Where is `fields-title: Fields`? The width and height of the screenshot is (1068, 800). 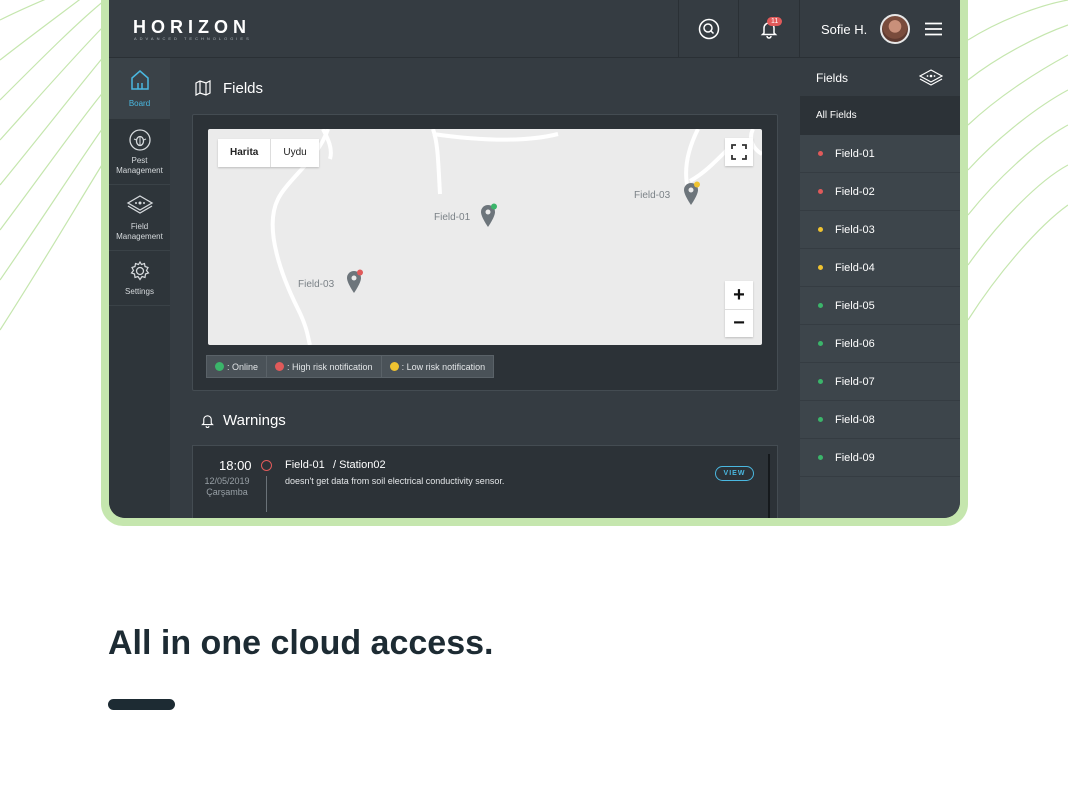
fields-title: Fields is located at coordinates (243, 88).